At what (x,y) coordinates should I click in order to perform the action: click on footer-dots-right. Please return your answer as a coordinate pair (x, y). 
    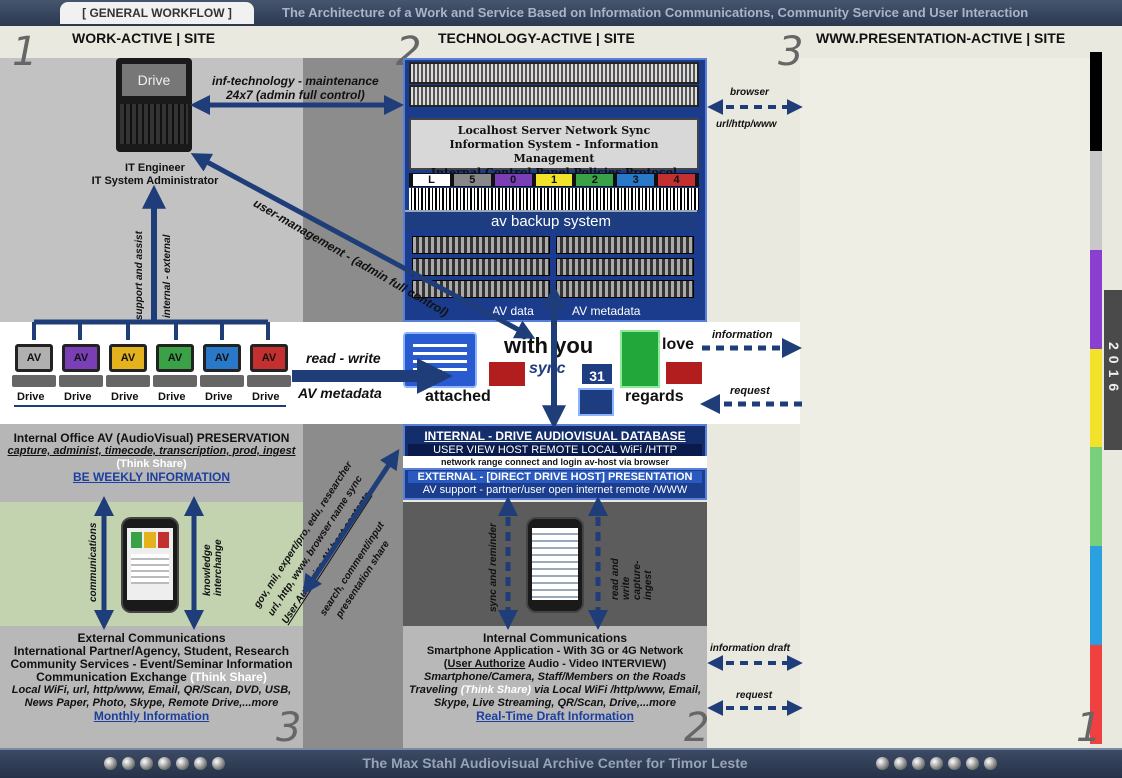
    Looking at the image, I should click on (936, 763).